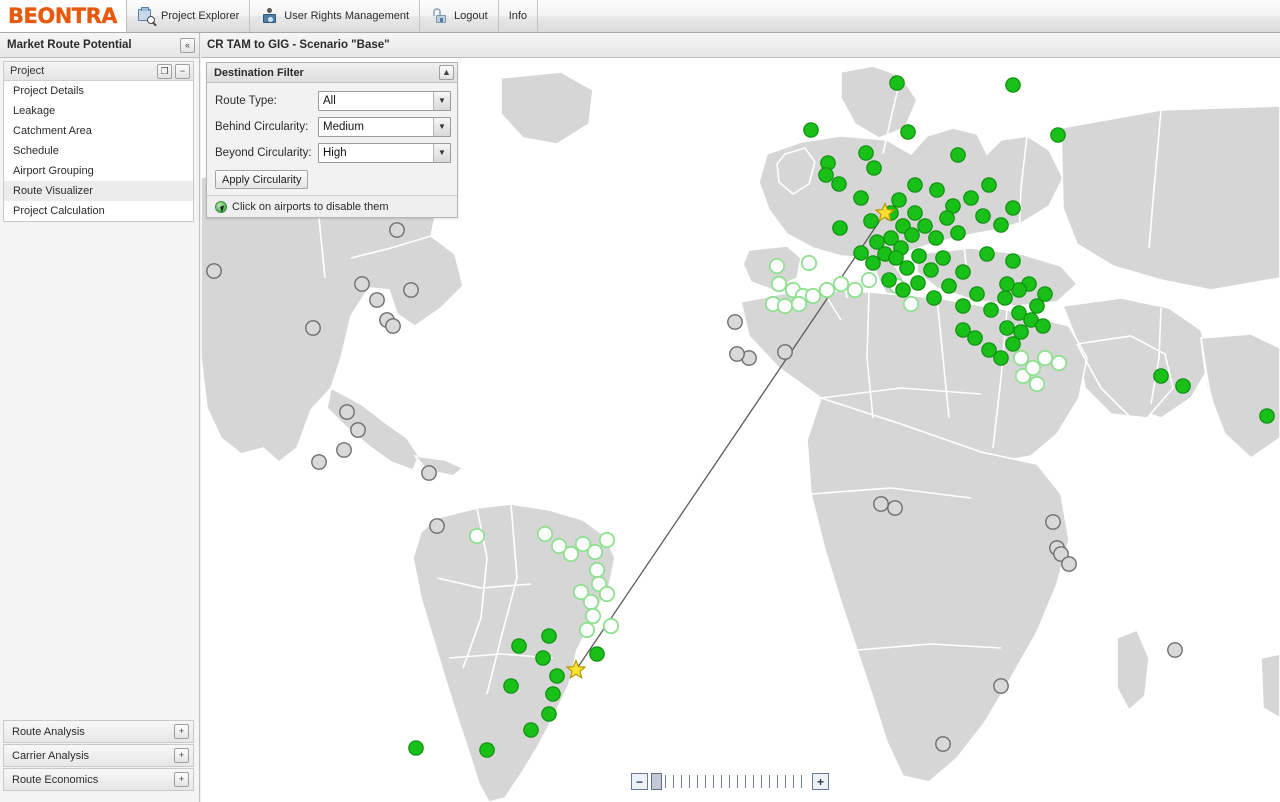  Describe the element at coordinates (639, 781) in the screenshot. I see `zoom-out-button: −` at that location.